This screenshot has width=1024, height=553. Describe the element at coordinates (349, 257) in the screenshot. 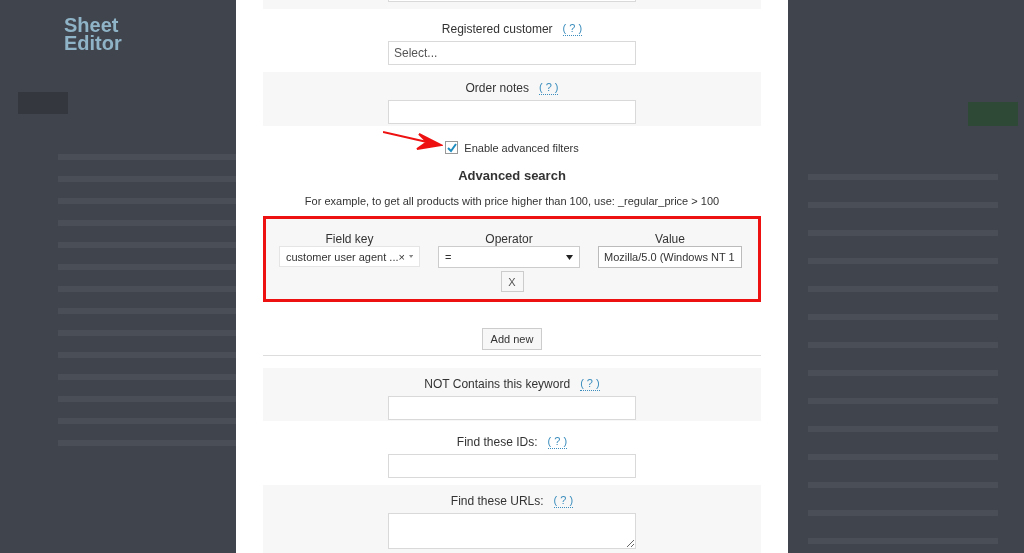

I see `select-field: customer user agent ...×` at that location.